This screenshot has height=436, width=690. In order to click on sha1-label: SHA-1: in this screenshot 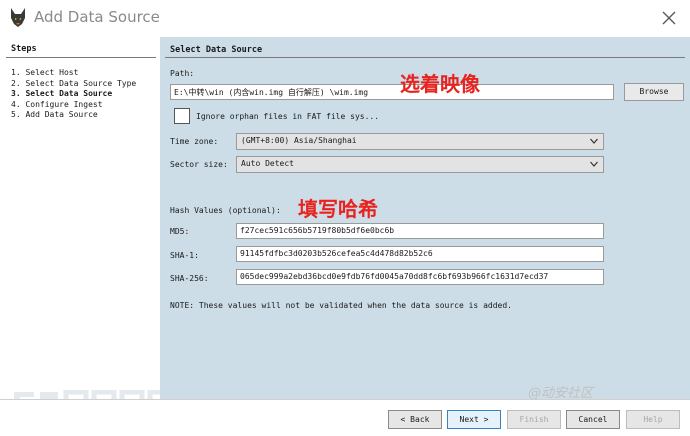, I will do `click(184, 255)`.